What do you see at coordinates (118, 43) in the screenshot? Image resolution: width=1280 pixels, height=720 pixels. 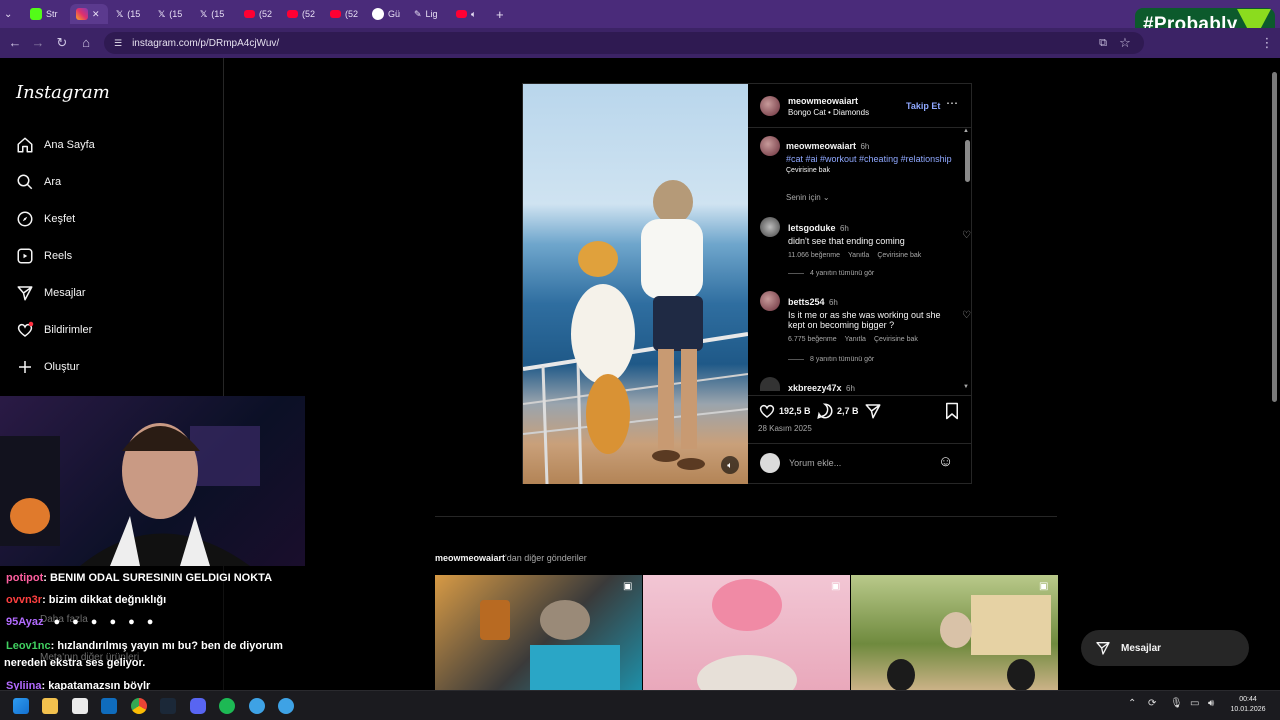 I see `site-info-icon: ☰` at bounding box center [118, 43].